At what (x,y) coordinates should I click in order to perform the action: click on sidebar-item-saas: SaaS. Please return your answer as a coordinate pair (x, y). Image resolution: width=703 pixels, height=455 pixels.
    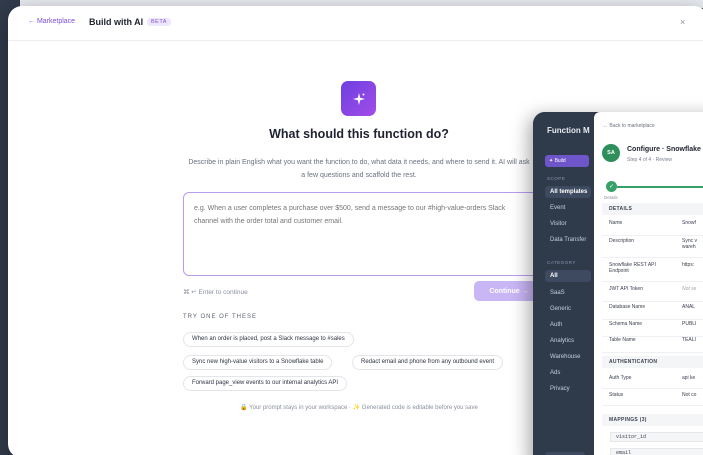
    Looking at the image, I should click on (568, 293).